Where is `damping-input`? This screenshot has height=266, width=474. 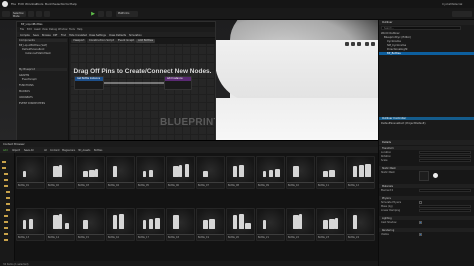 damping-input is located at coordinates (445, 210).